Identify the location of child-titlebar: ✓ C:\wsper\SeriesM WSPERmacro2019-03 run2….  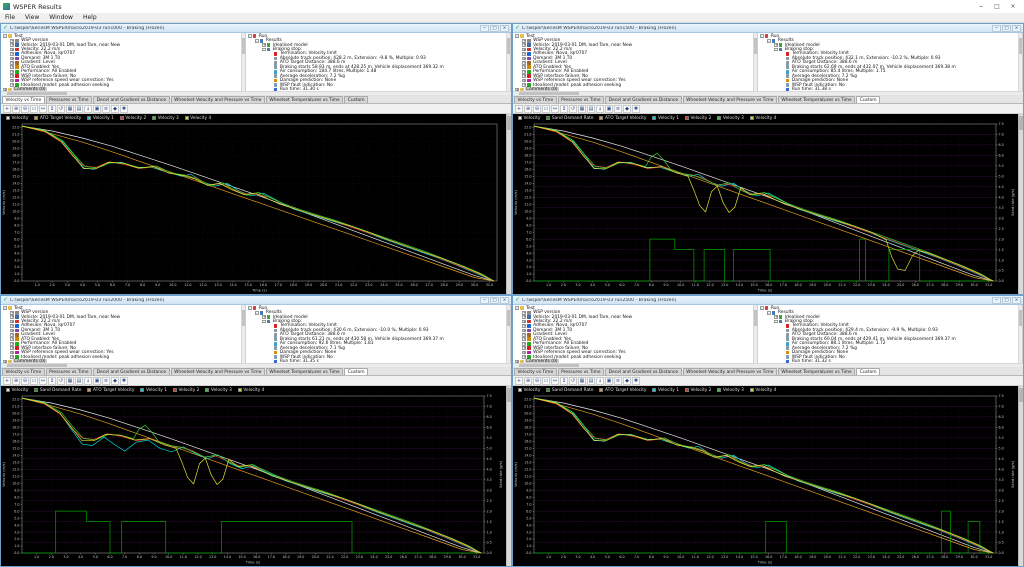
(768, 300).